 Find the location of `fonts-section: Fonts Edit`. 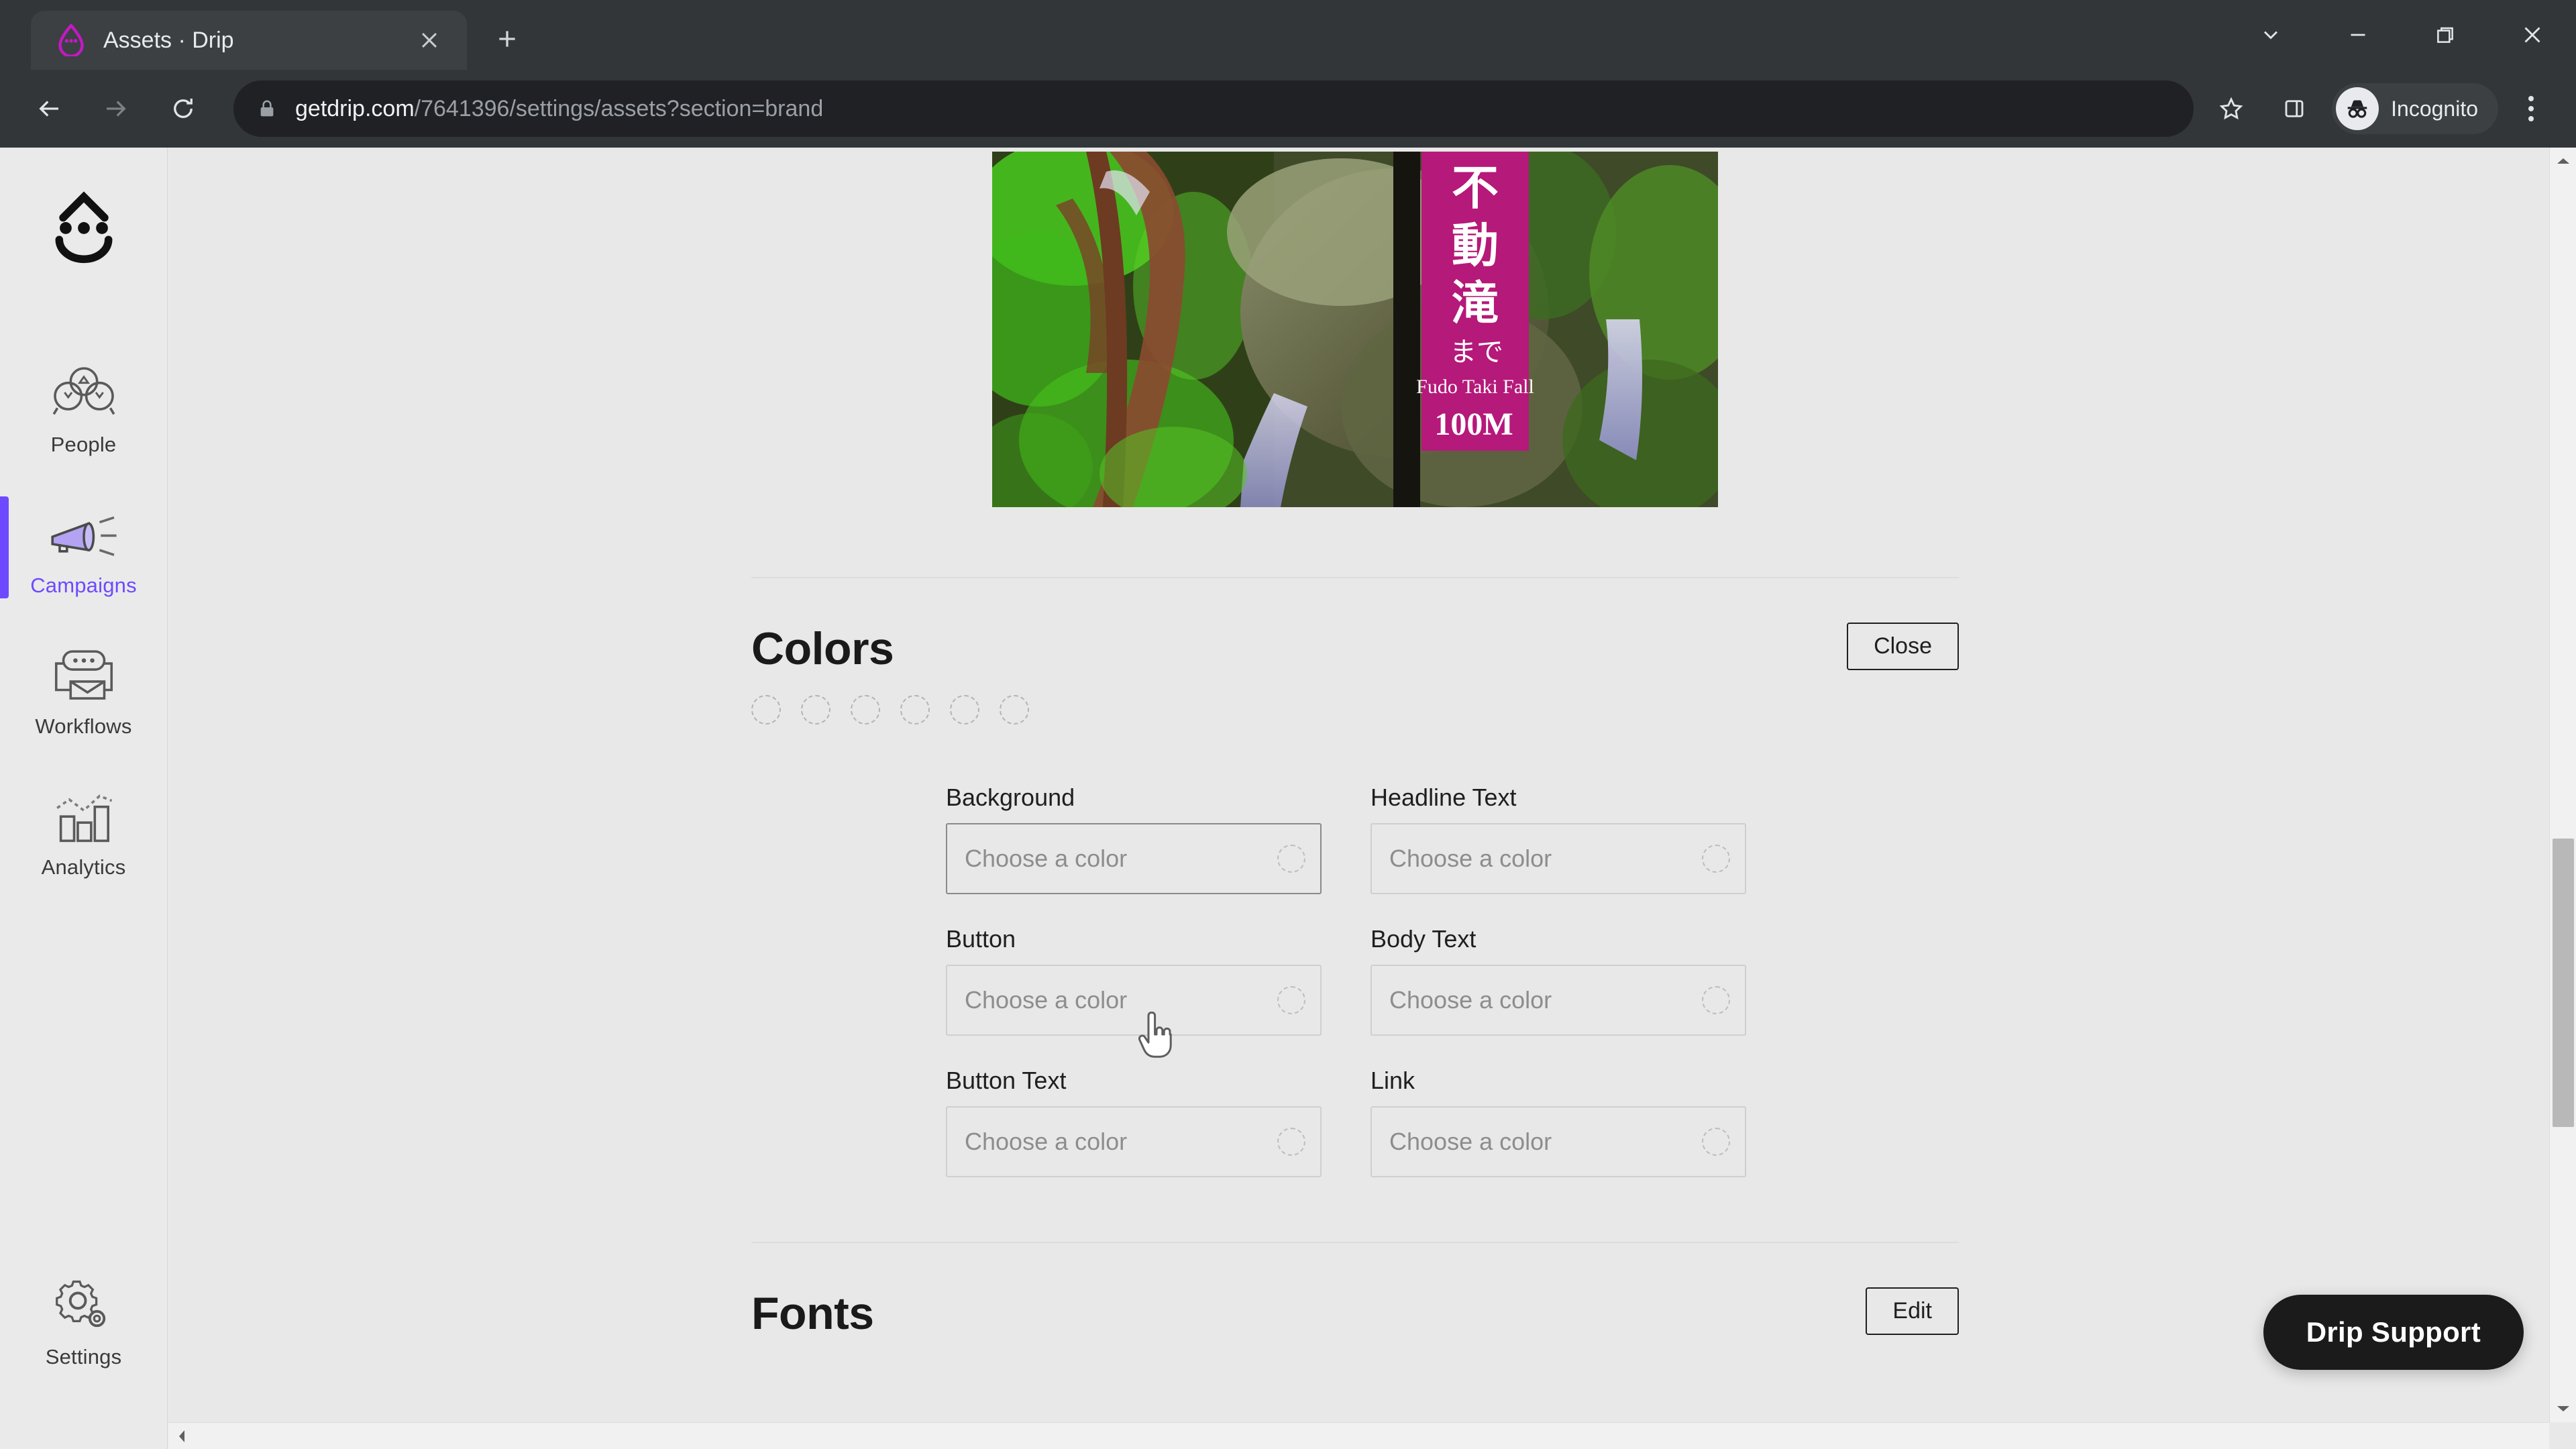

fonts-section: Fonts Edit is located at coordinates (1355, 1331).